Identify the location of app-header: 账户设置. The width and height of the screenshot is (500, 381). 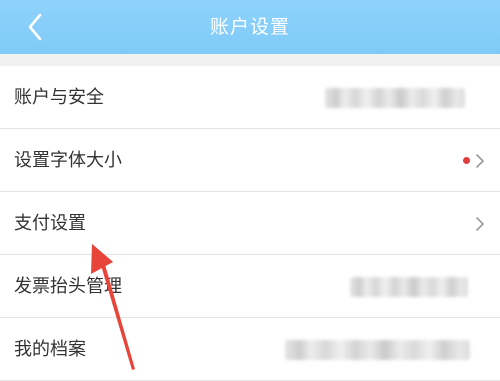
(250, 27).